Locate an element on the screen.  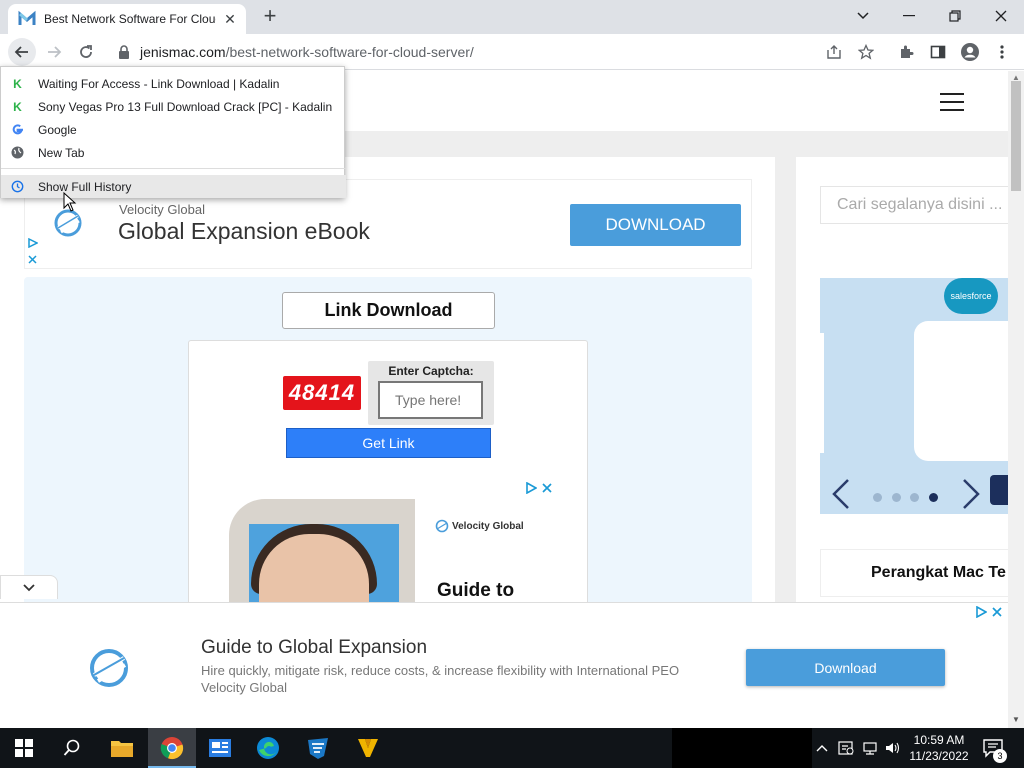
captcha-code: 48414 is located at coordinates (322, 393).